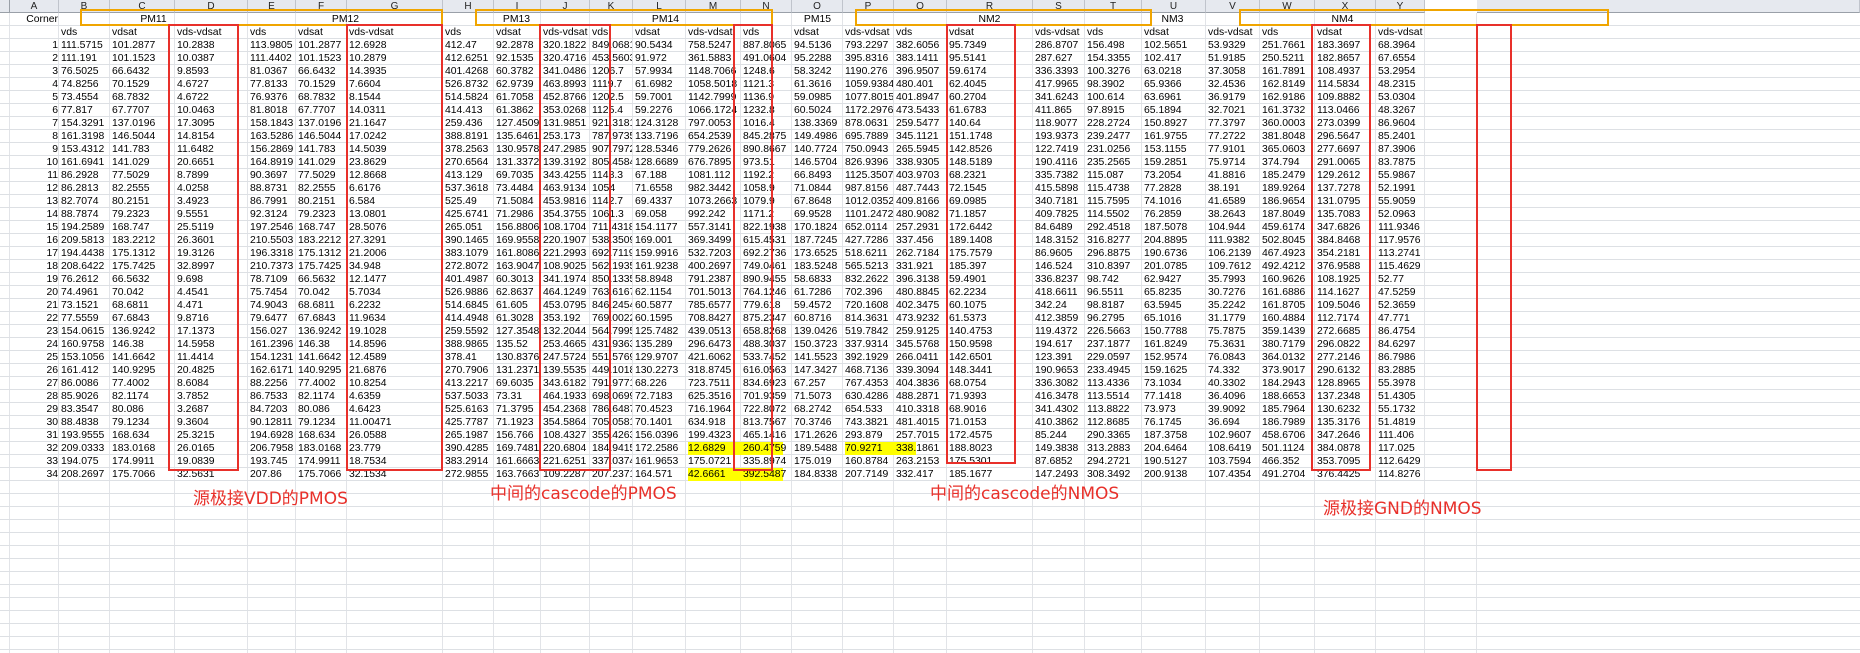  I want to click on data-cell: 63.0218, so click(1174, 71).